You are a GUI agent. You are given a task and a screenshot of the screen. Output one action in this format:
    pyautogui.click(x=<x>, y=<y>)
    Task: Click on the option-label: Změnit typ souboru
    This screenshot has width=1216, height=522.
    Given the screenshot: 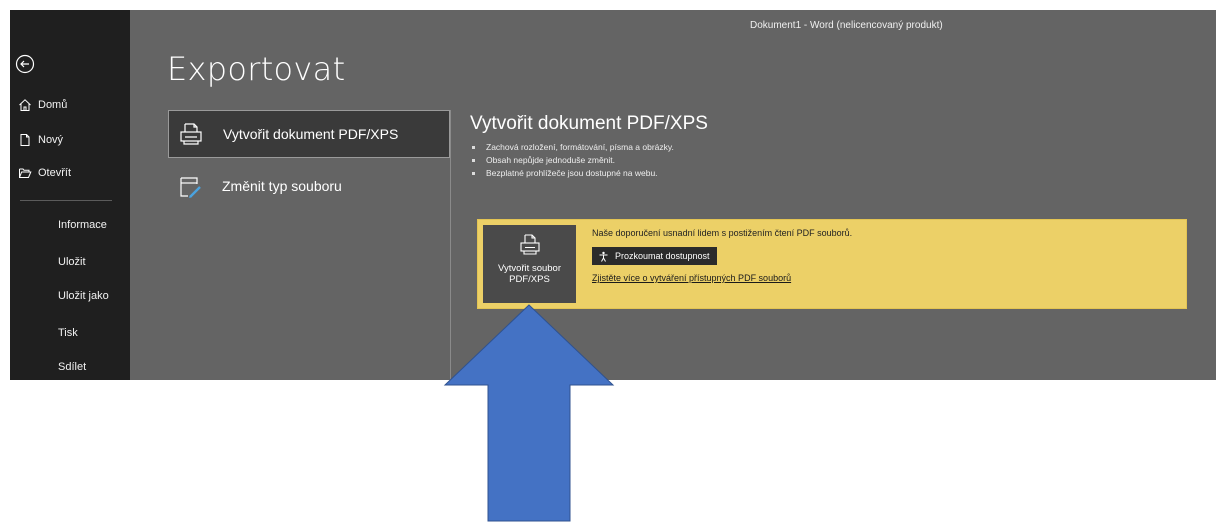 What is the action you would take?
    pyautogui.click(x=282, y=186)
    